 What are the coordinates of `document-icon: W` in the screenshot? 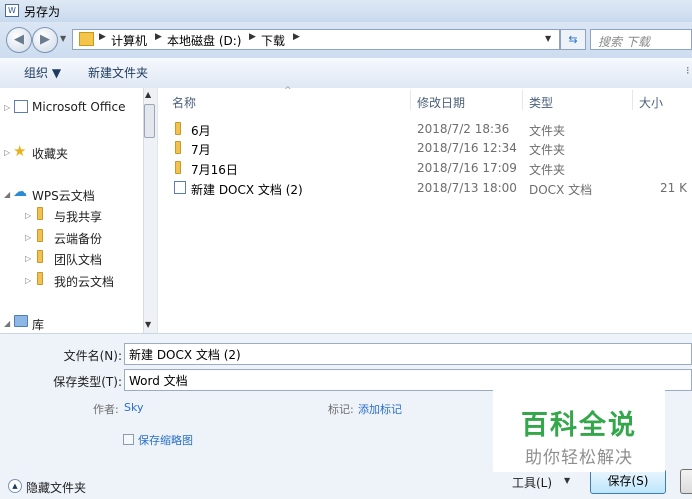 It's located at (12, 10).